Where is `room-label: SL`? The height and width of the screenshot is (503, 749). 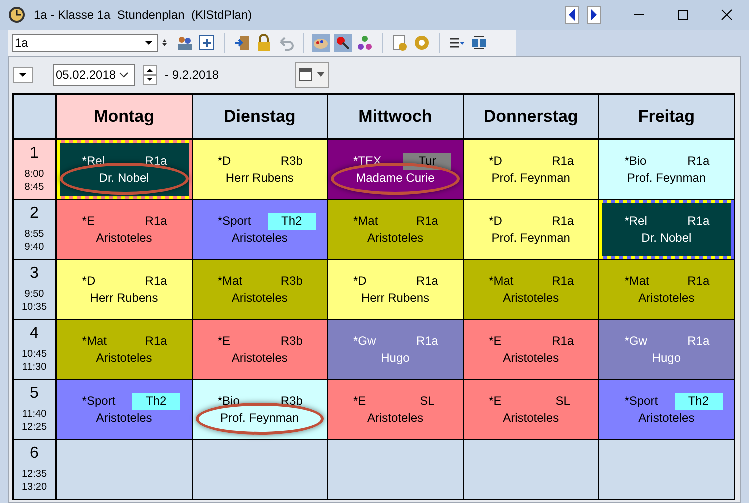 room-label: SL is located at coordinates (563, 401).